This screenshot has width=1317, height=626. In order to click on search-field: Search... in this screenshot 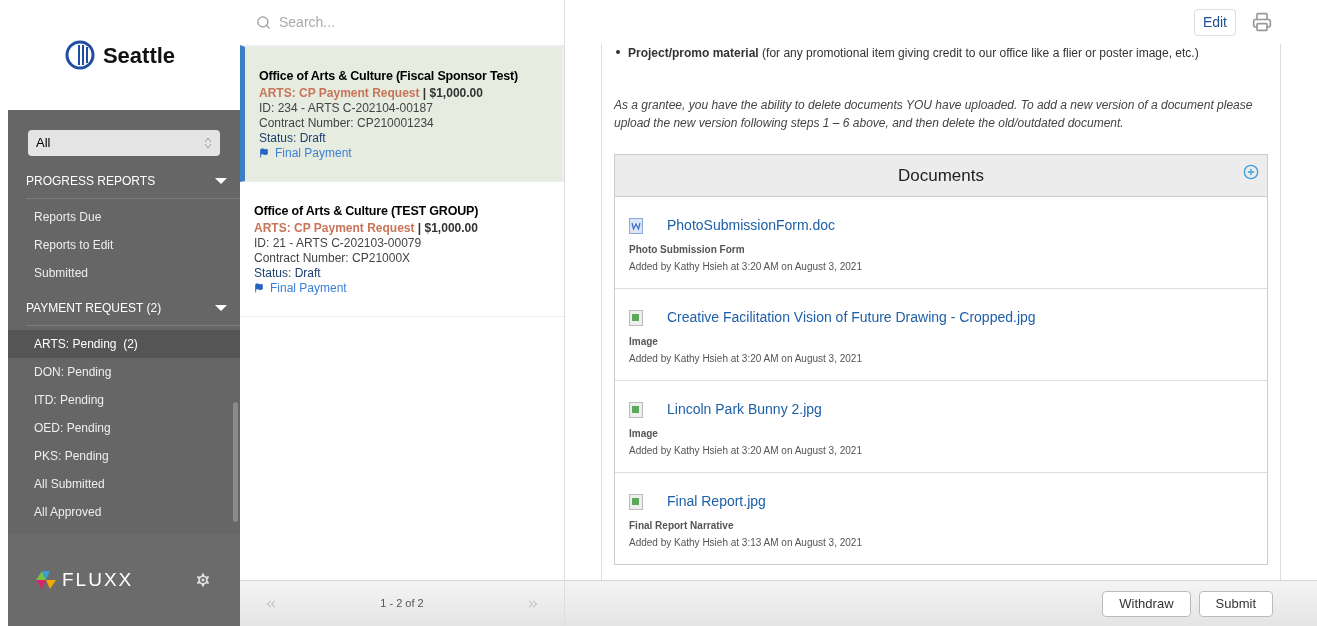, I will do `click(413, 22)`.